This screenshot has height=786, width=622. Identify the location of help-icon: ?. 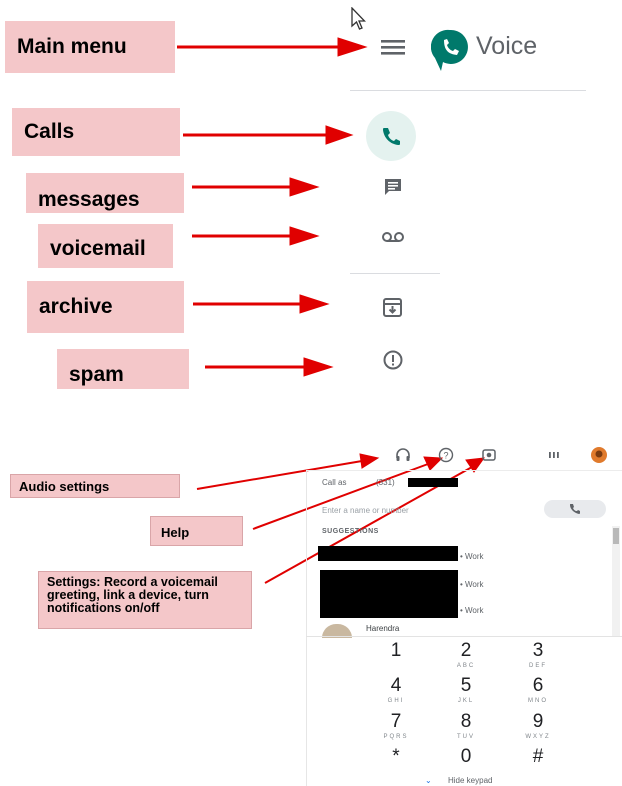
(446, 455).